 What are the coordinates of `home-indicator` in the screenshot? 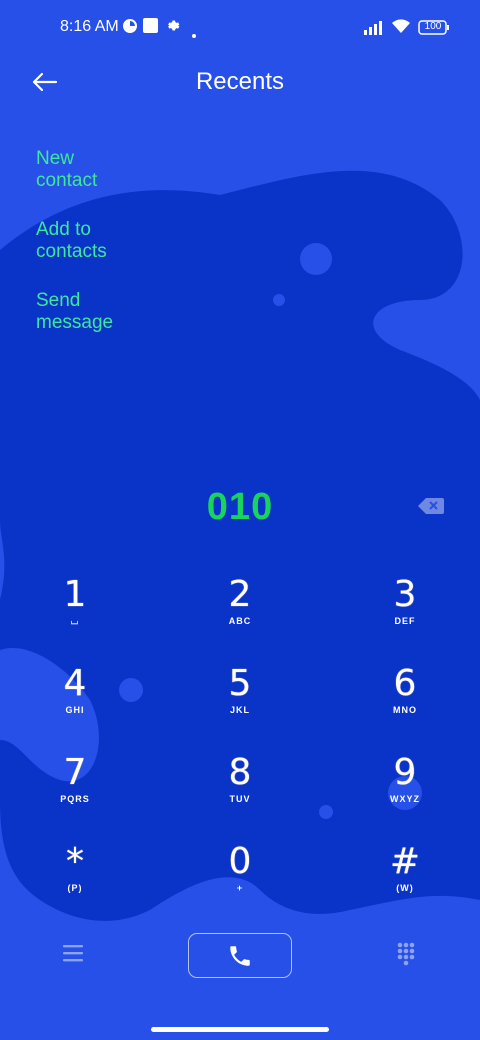 It's located at (240, 1029).